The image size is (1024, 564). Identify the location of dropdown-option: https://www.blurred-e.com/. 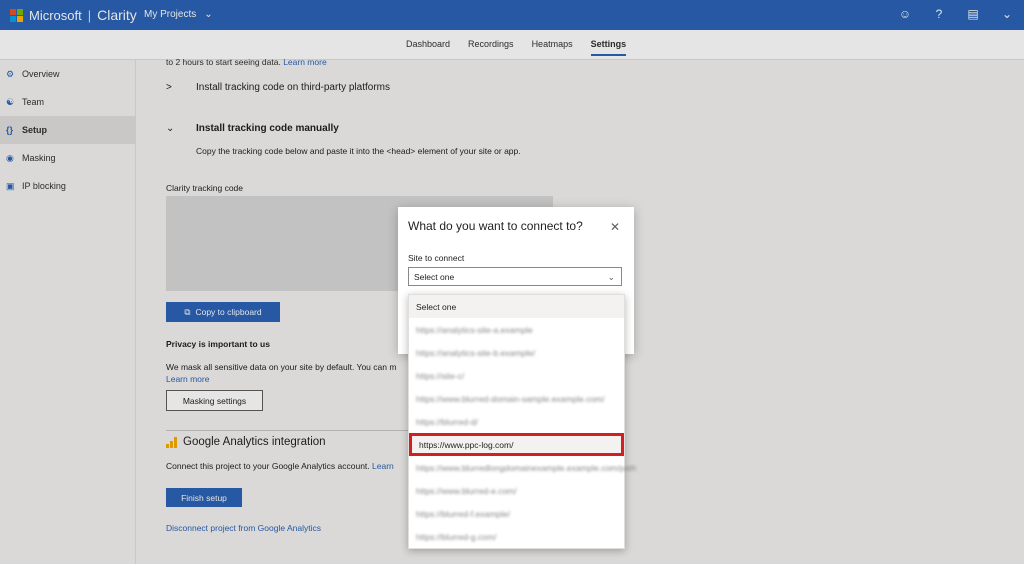
(516, 490).